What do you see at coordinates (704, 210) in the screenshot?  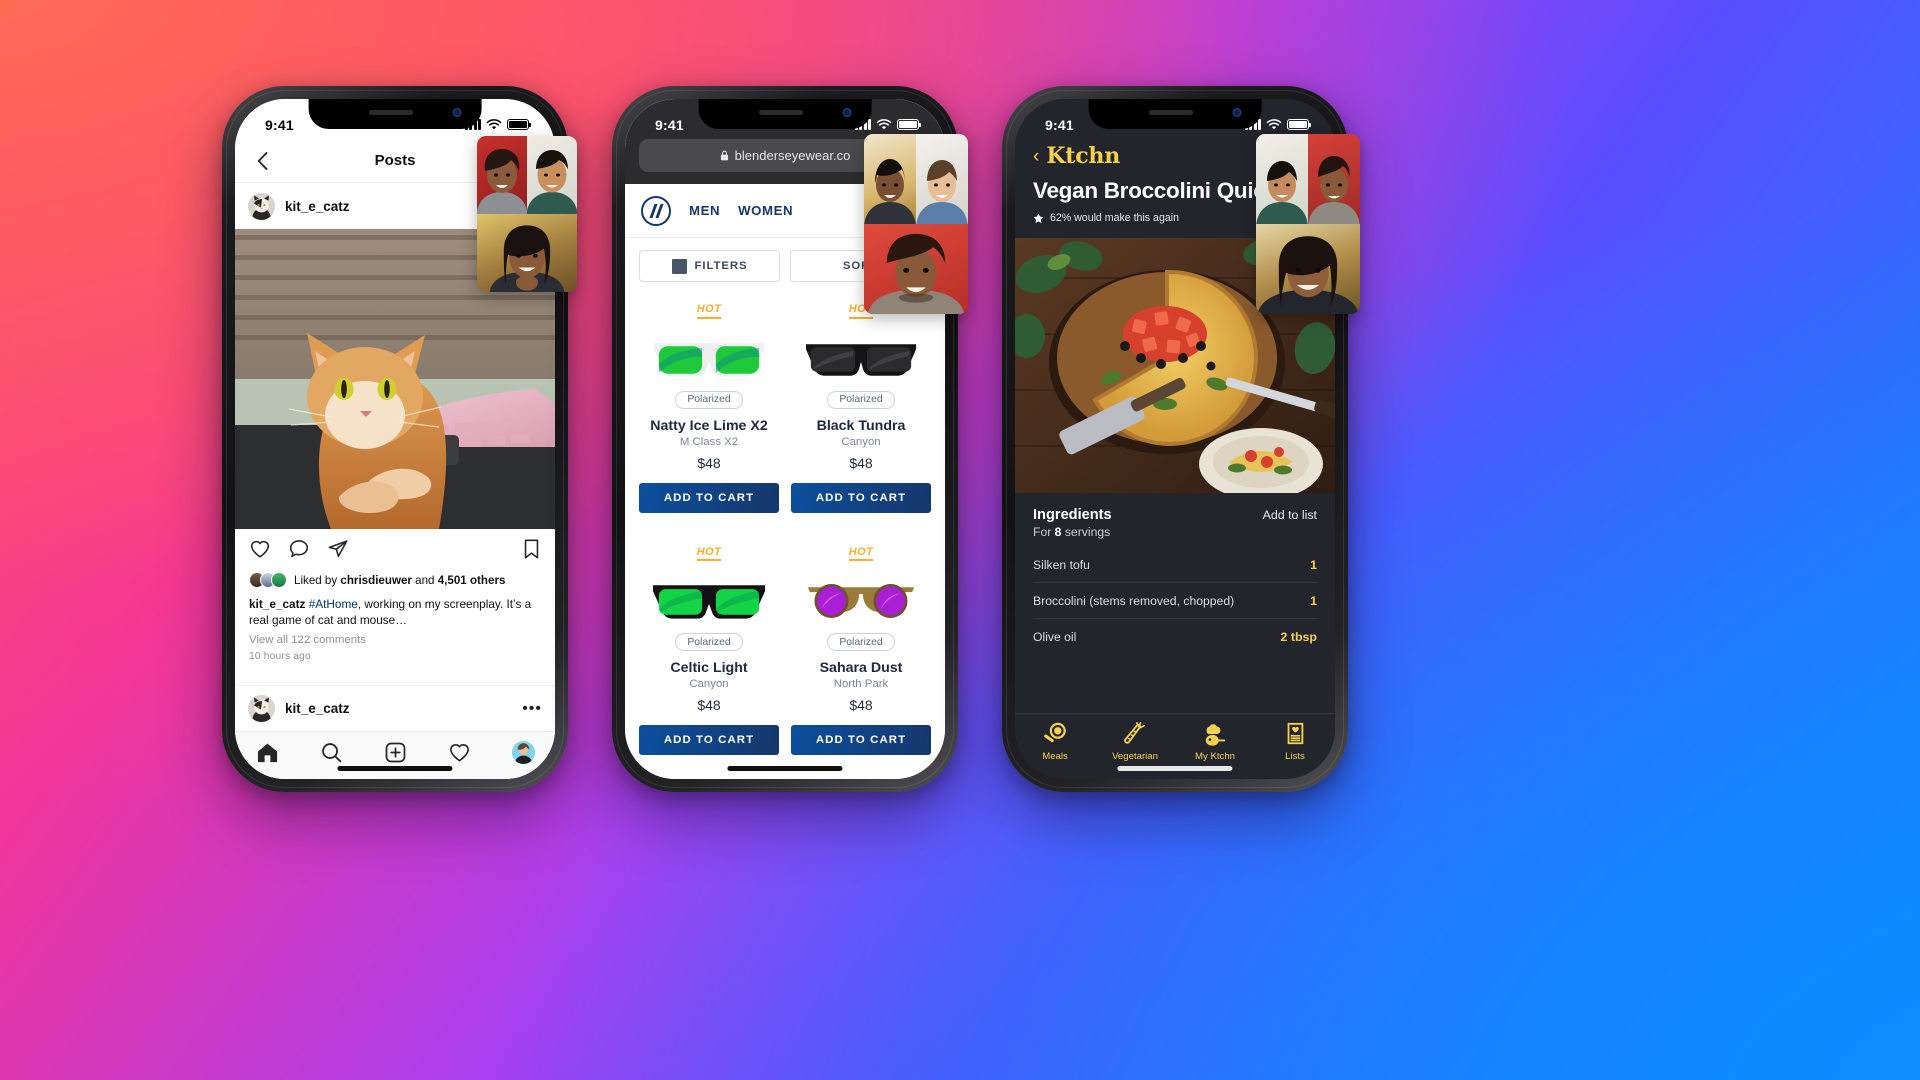 I see `nav-link-men: MEN` at bounding box center [704, 210].